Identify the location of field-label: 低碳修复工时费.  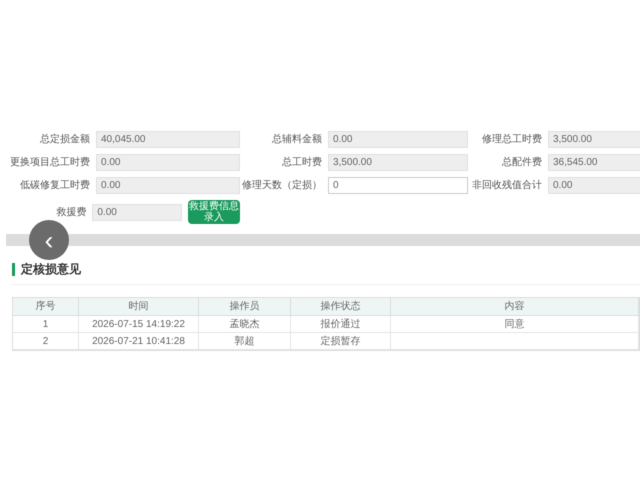
(54, 185).